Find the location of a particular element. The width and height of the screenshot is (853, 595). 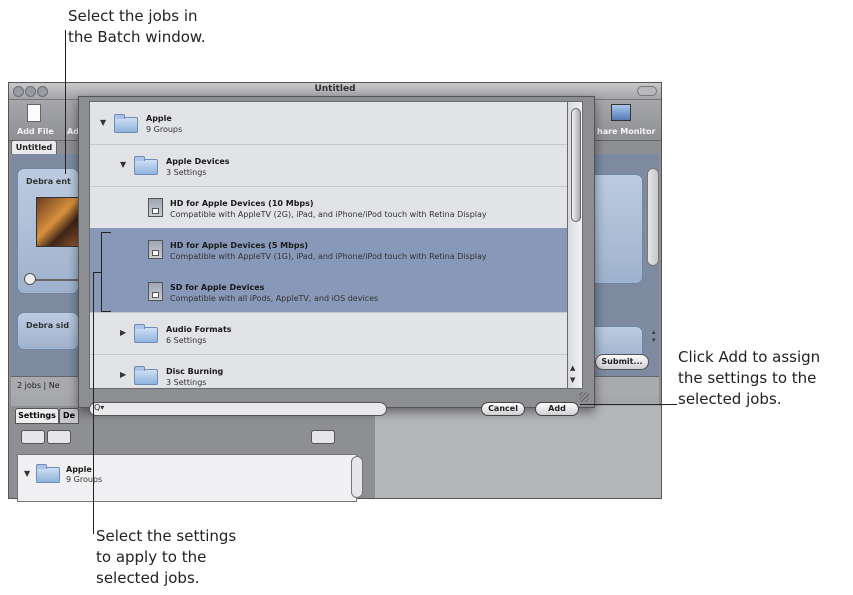

add-button: Add is located at coordinates (557, 409).